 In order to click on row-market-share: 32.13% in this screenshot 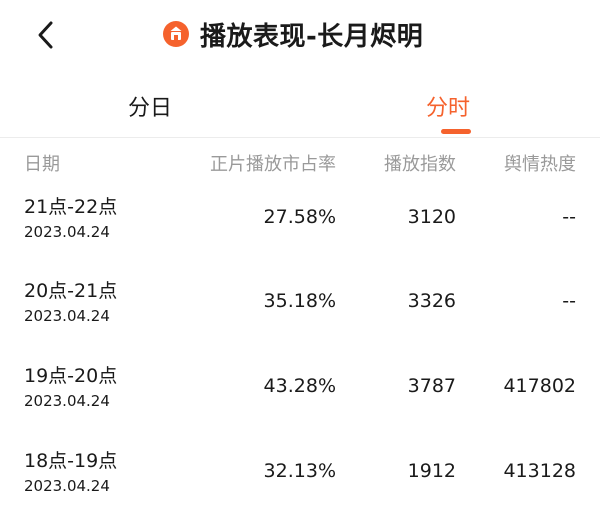, I will do `click(299, 471)`.